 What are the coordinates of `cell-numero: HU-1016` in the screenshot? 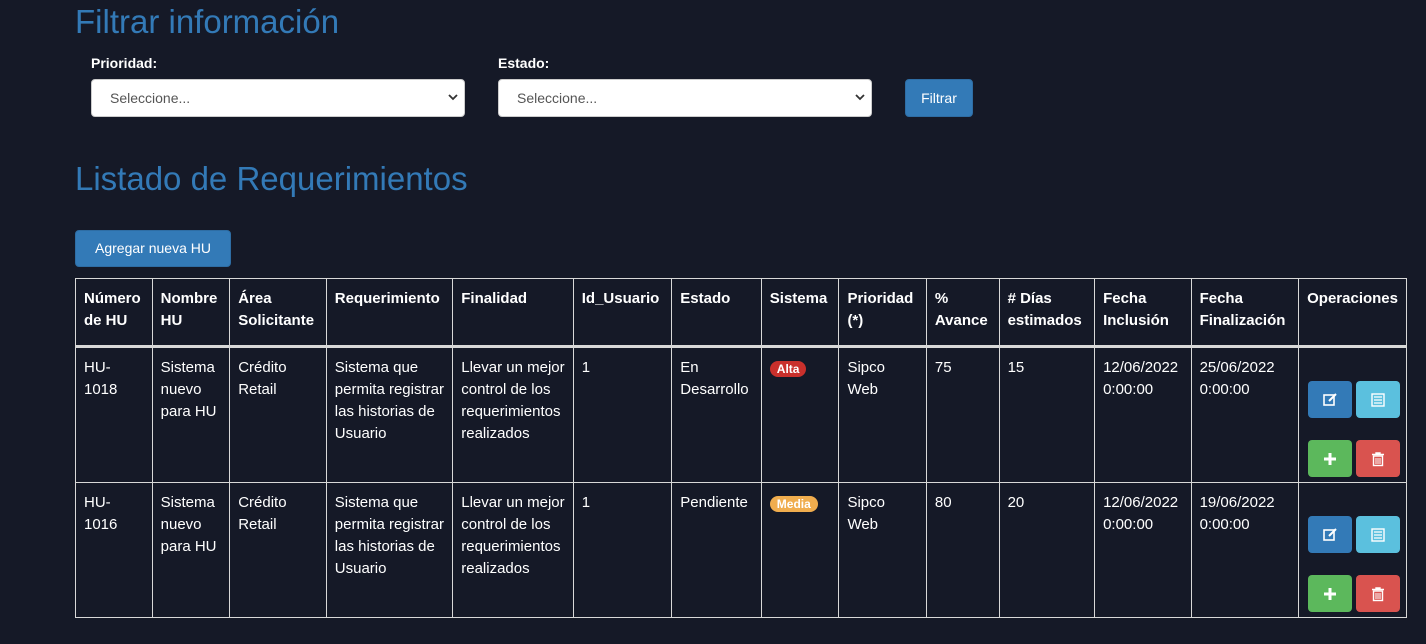 It's located at (114, 550).